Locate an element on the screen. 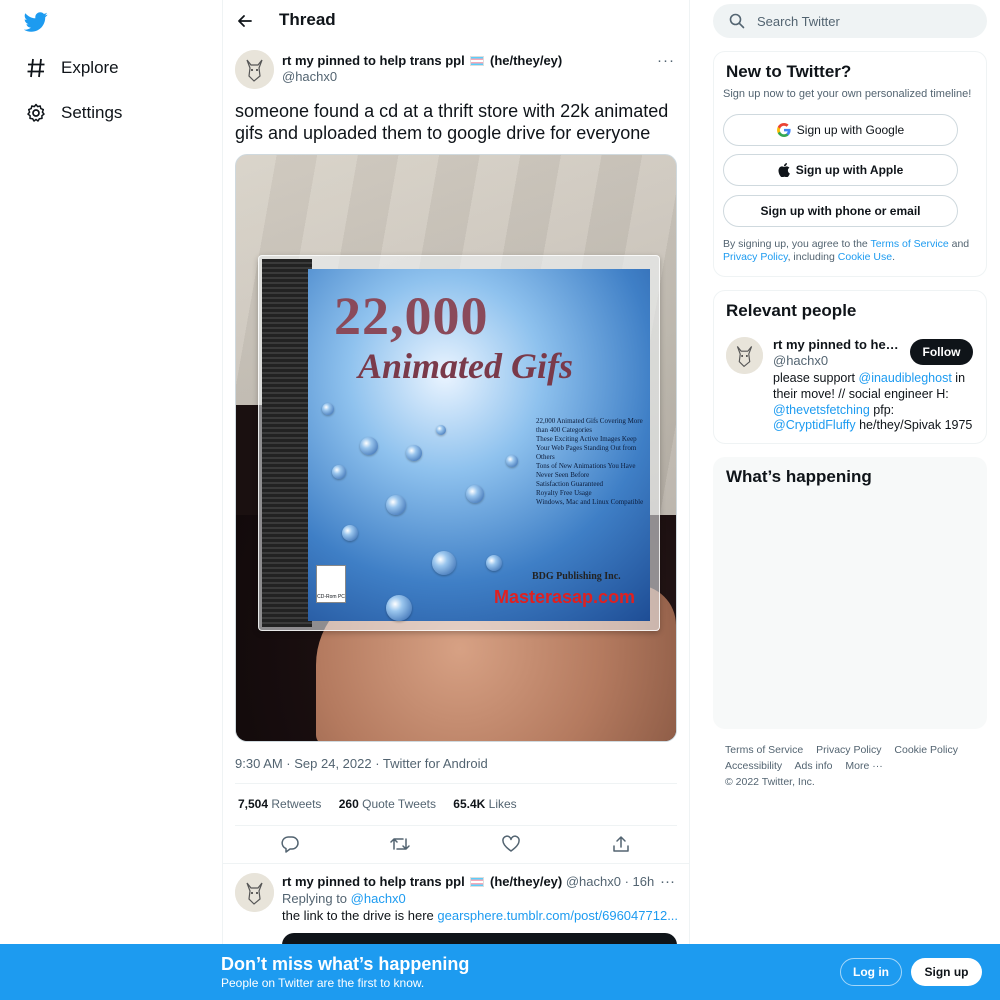 The width and height of the screenshot is (1000, 1000). panel-title: Relevant people is located at coordinates (791, 310).